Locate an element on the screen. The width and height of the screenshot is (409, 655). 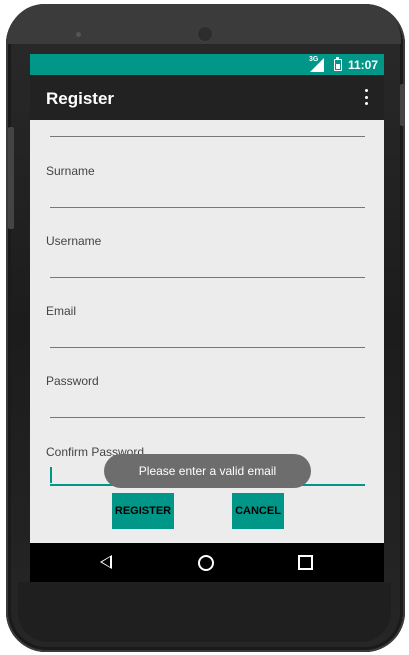
signal-icon: 3G is located at coordinates (318, 63).